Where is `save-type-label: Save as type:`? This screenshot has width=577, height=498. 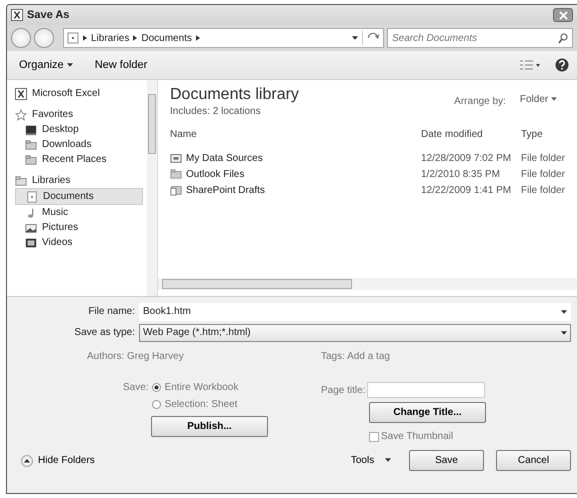
save-type-label: Save as type: is located at coordinates (104, 332).